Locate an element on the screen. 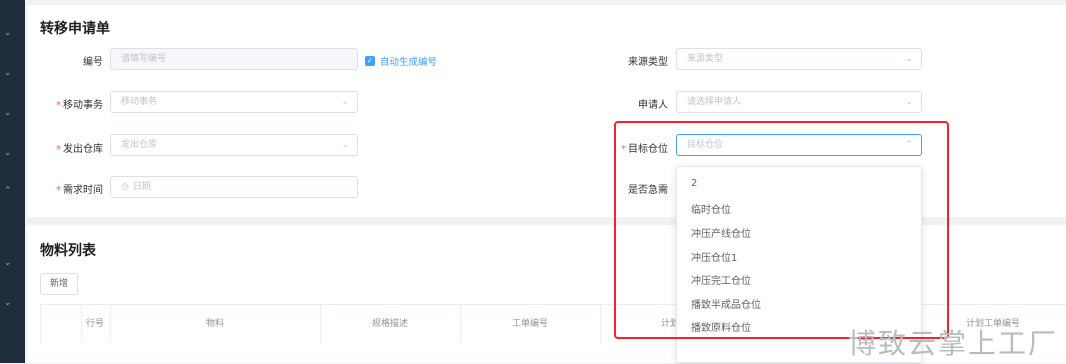 The width and height of the screenshot is (1066, 364). code-label: 编号 is located at coordinates (93, 62).